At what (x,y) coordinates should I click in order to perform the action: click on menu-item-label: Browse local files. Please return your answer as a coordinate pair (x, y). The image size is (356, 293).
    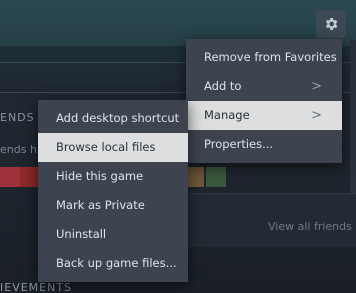
    Looking at the image, I should click on (106, 147).